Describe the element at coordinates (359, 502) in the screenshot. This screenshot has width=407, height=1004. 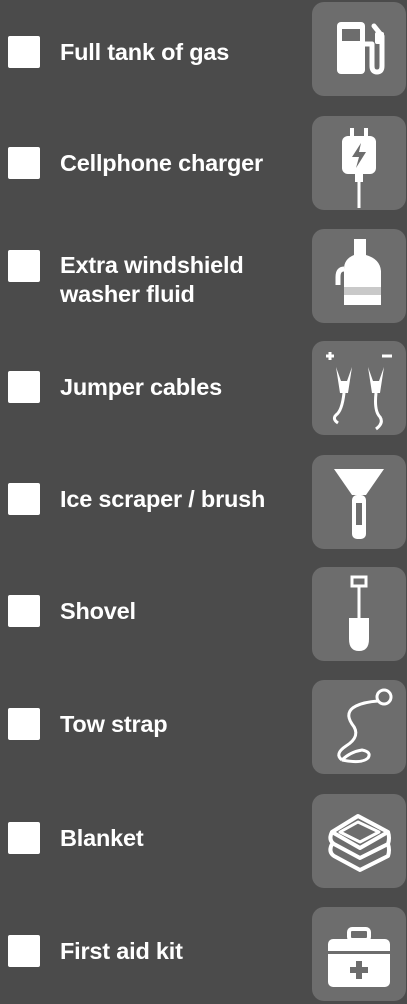
I see `ice-scraper-icon` at that location.